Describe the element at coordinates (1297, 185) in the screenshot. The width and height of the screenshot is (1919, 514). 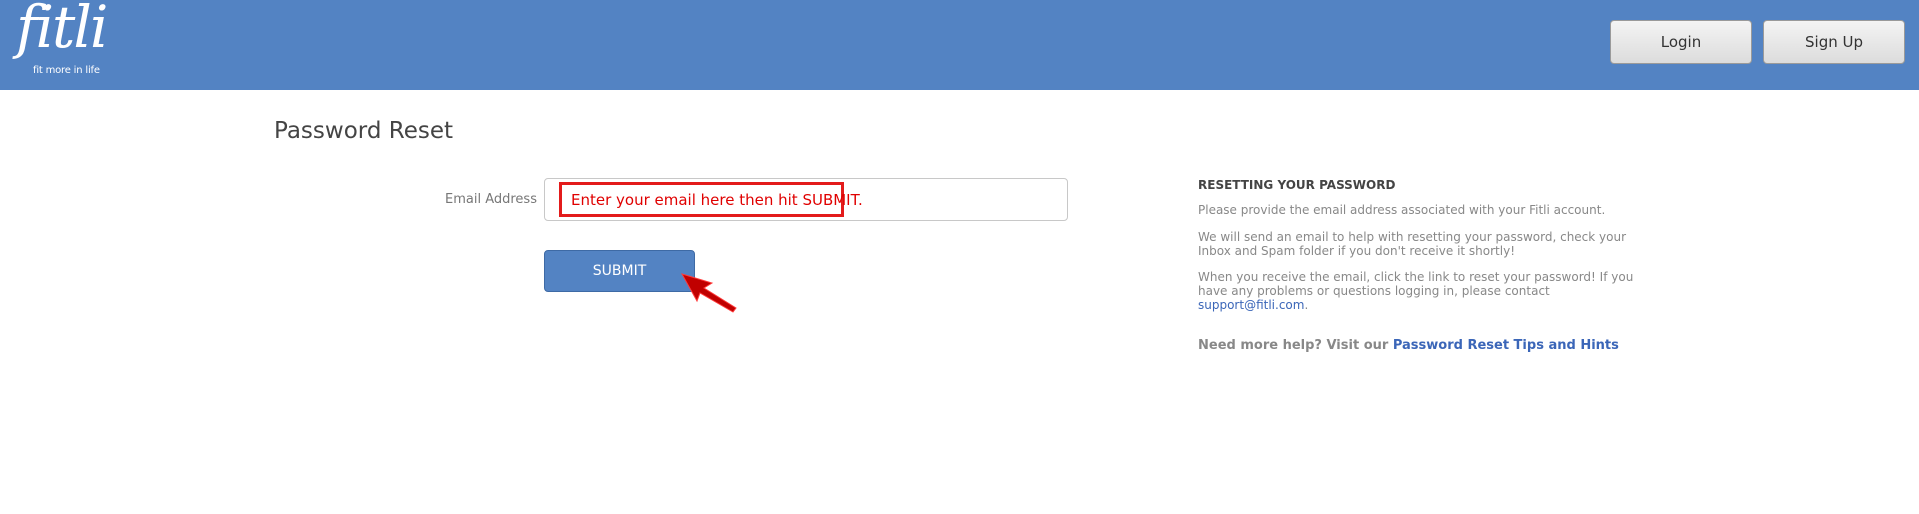
I see `sidebar-heading: RESETTING YOUR PASSWORD` at that location.